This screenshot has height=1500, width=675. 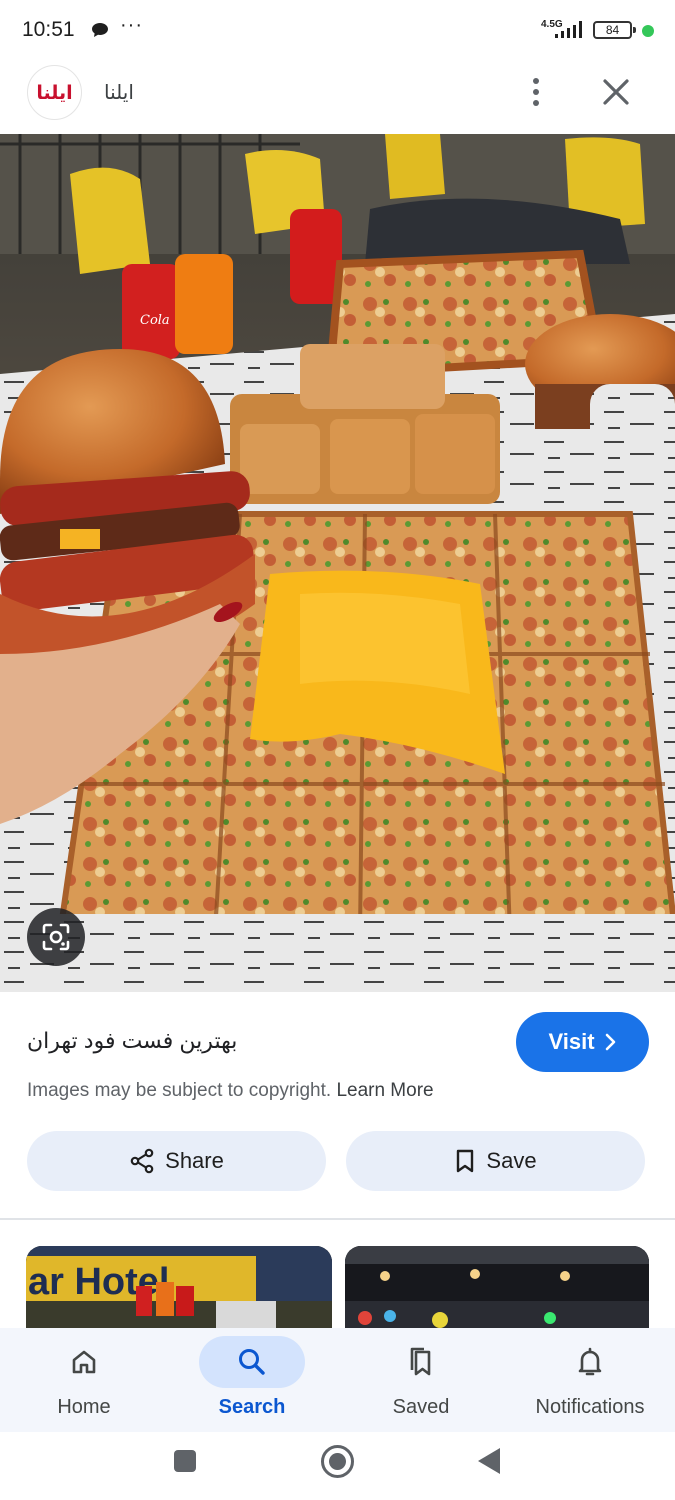 I want to click on nav-item-search: Search, so click(x=252, y=1380).